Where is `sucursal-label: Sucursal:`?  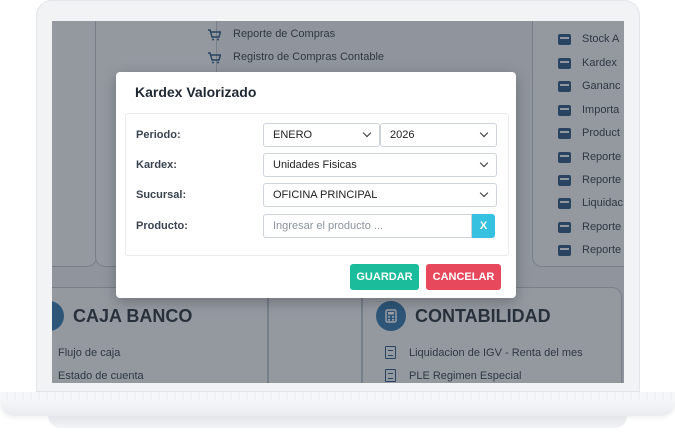
sucursal-label: Sucursal: is located at coordinates (161, 195).